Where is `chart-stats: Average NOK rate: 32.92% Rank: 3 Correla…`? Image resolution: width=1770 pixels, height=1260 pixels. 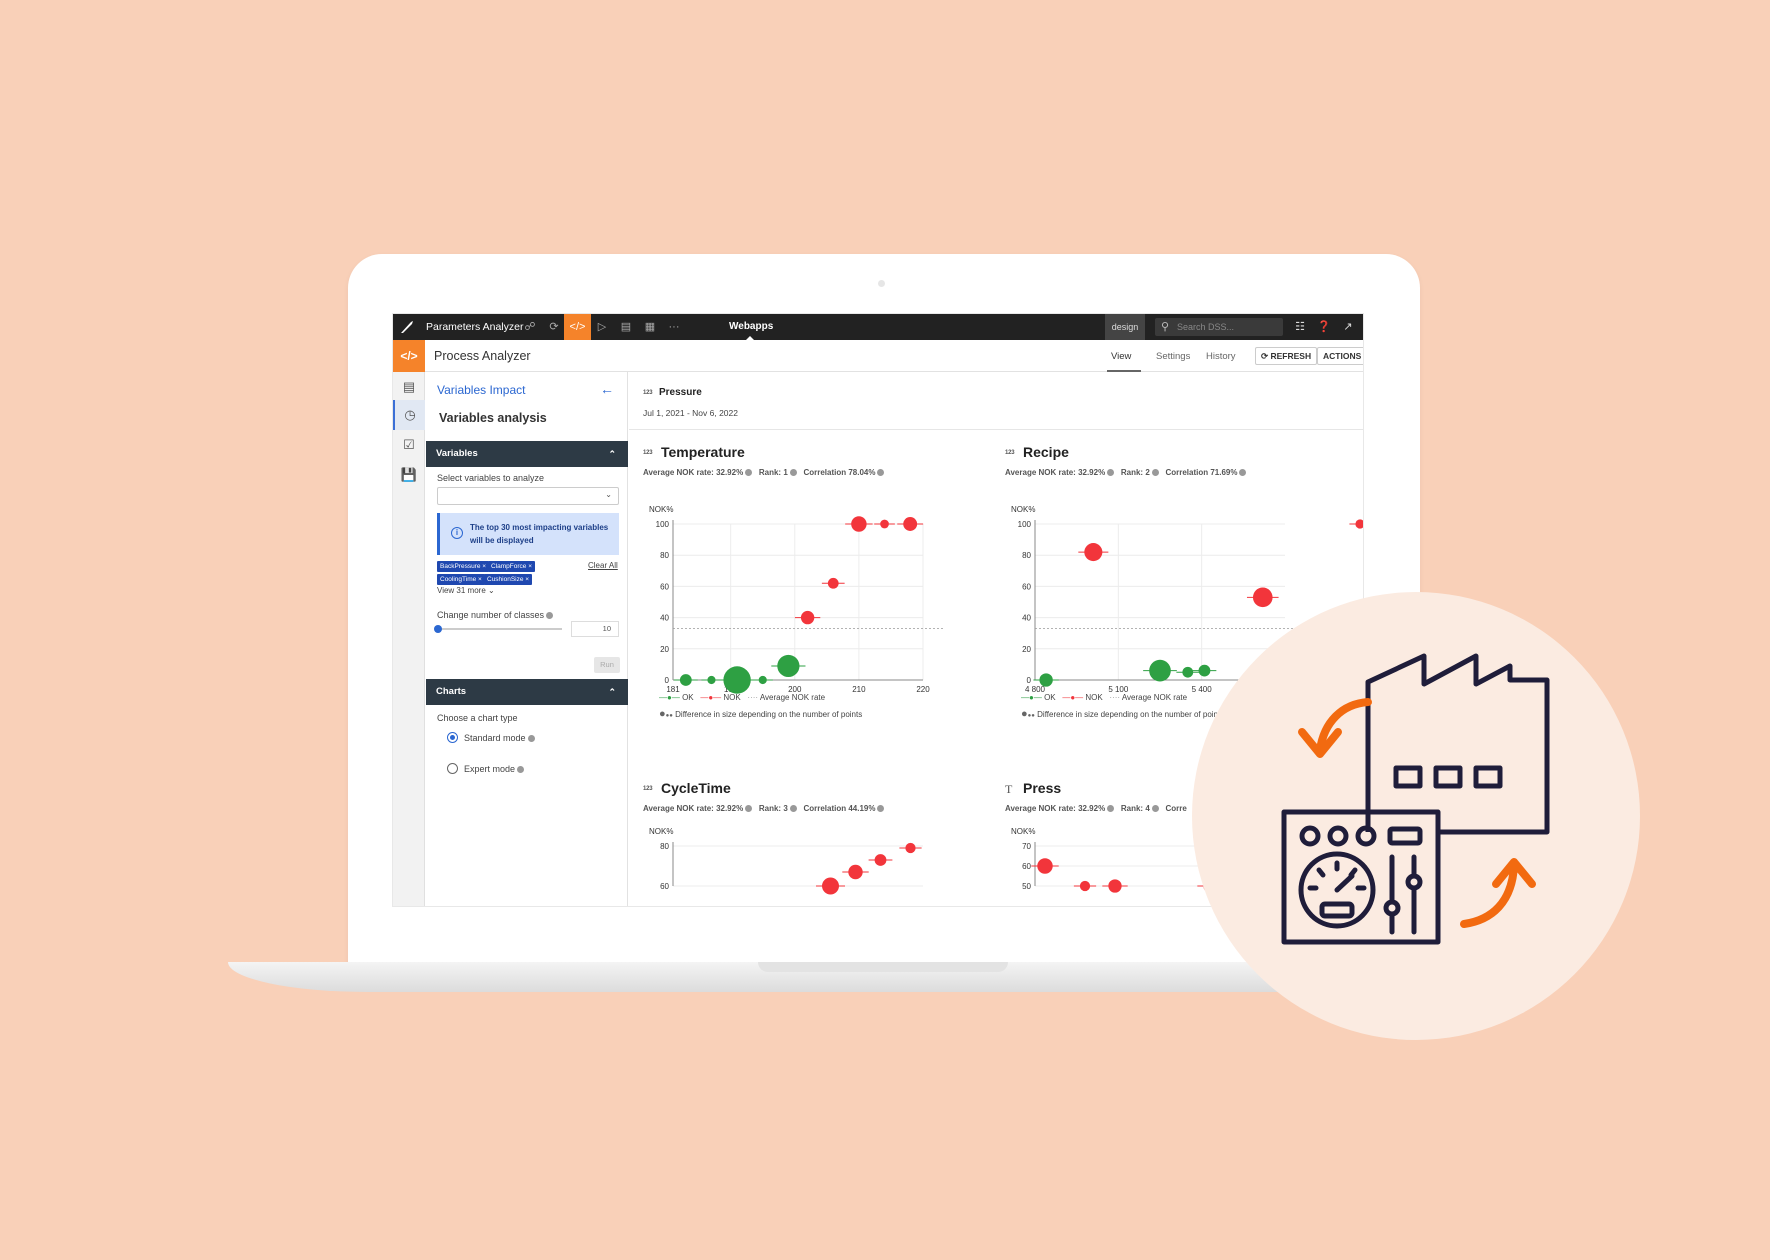
chart-stats: Average NOK rate: 32.92% Rank: 3 Correla… is located at coordinates (764, 808).